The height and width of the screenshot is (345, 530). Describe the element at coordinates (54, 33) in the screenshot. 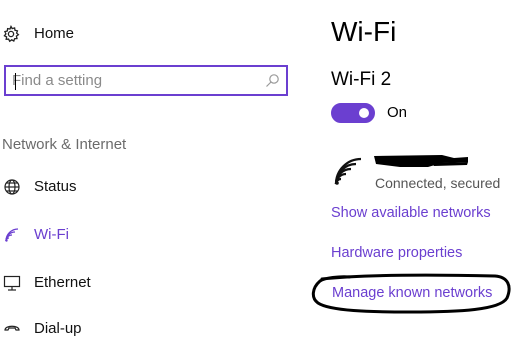

I see `home-label: Home` at that location.